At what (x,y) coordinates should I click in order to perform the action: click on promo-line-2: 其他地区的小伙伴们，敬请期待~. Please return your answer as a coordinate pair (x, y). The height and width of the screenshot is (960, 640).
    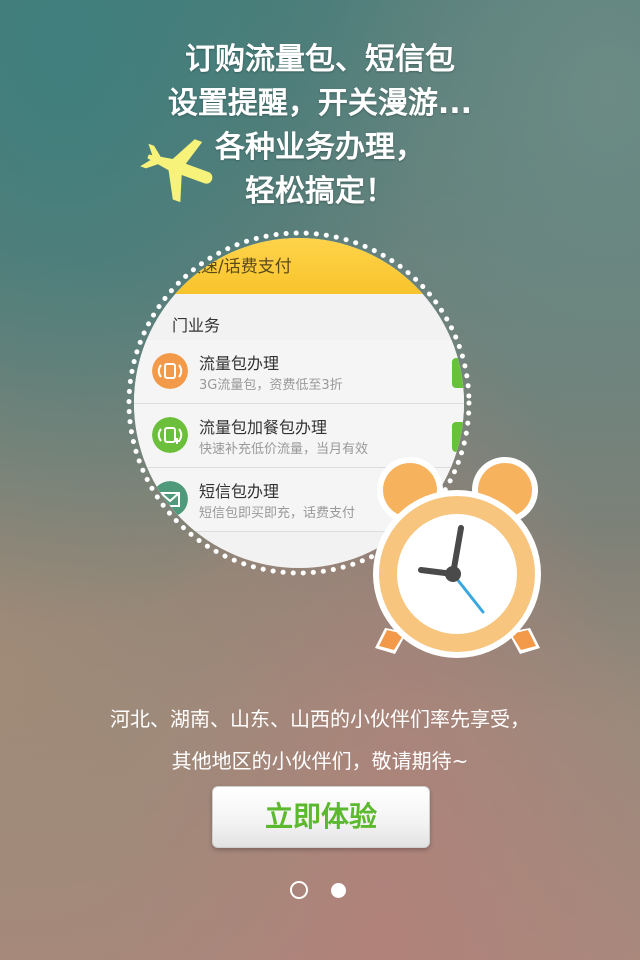
    Looking at the image, I should click on (320, 761).